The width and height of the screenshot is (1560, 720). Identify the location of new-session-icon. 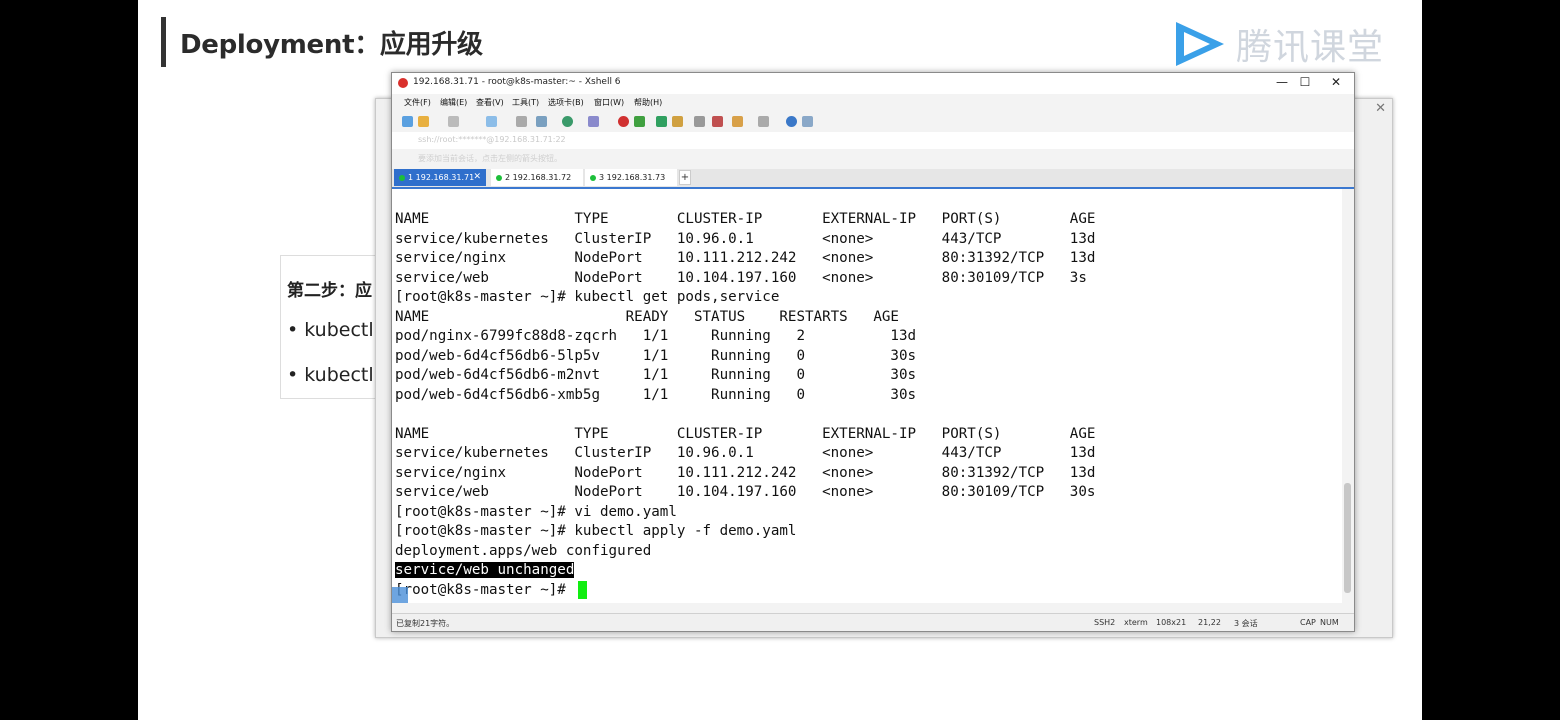
(407, 121).